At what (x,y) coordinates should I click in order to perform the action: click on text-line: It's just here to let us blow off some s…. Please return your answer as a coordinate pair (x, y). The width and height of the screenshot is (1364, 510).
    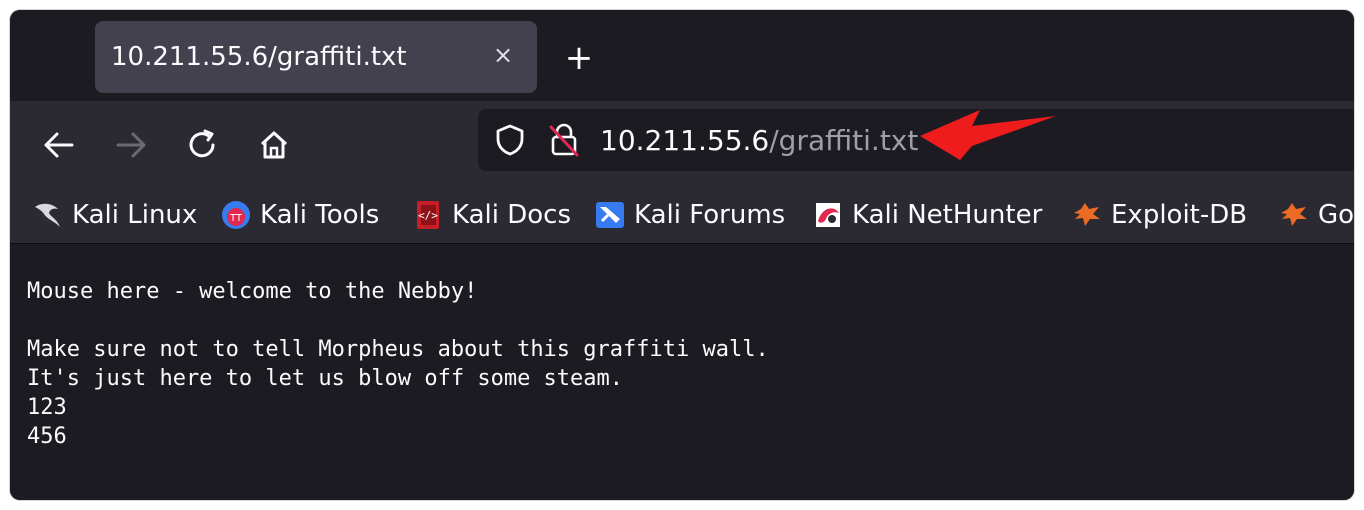
    Looking at the image, I should click on (325, 378).